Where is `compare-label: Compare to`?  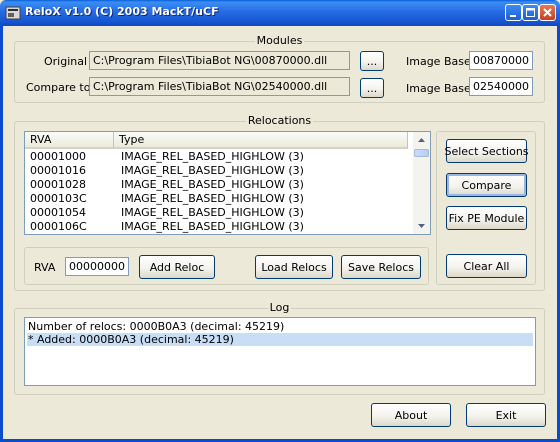
compare-label: Compare to is located at coordinates (58, 87).